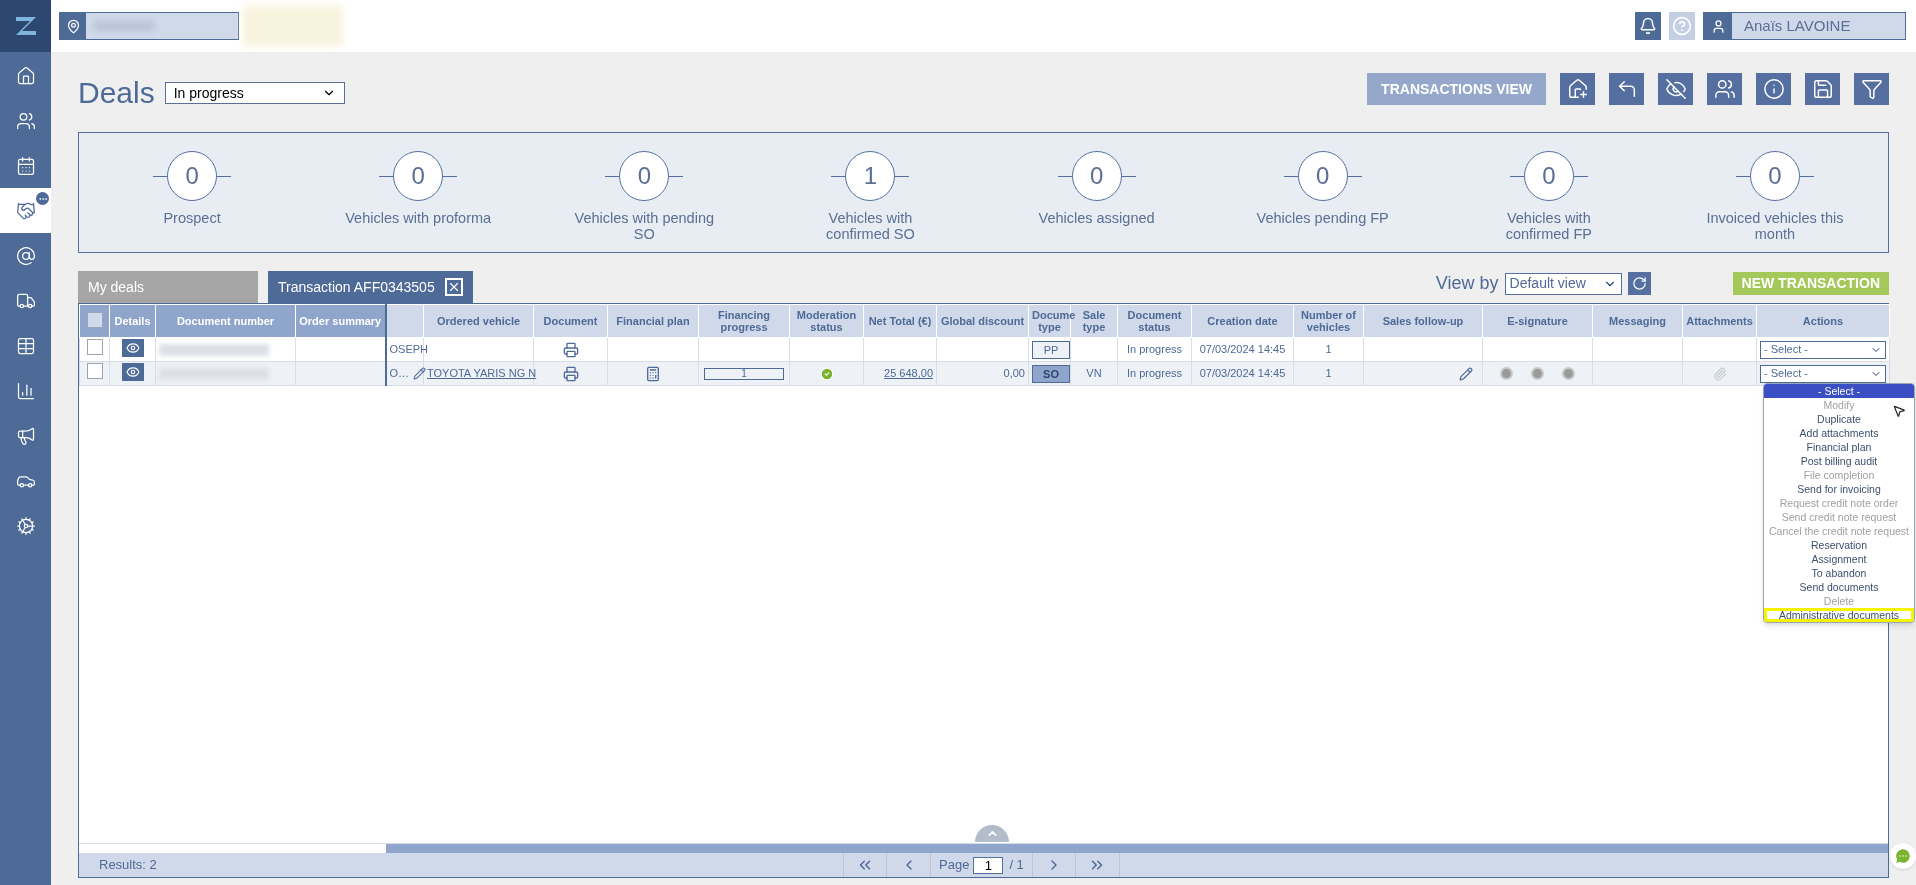 The image size is (1916, 885). Describe the element at coordinates (744, 374) in the screenshot. I see `progress-bar: 1` at that location.